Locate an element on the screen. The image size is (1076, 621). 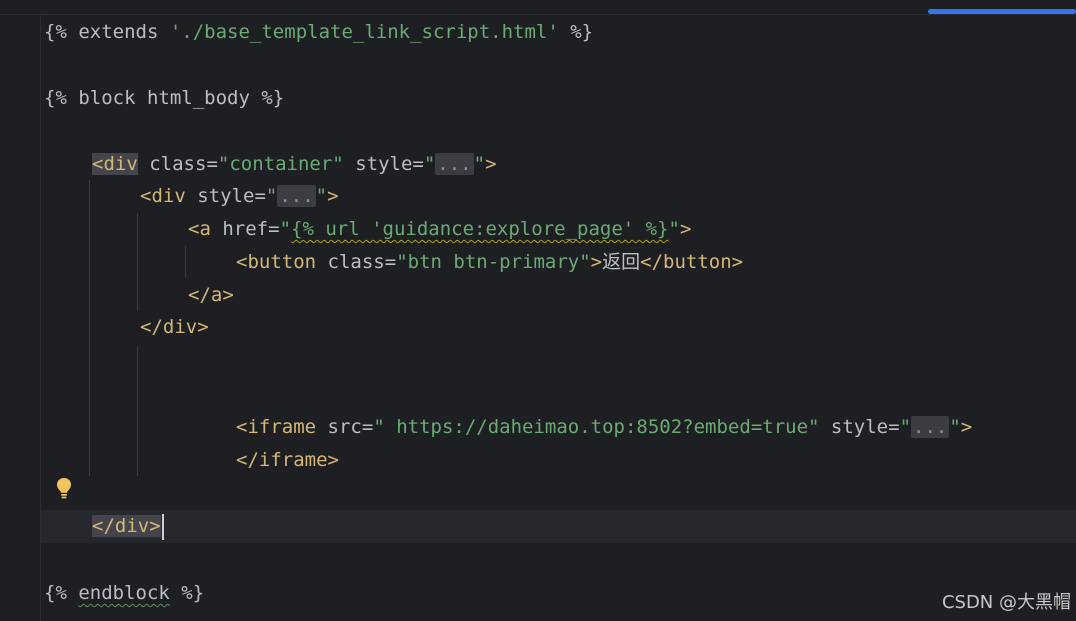
tag-close: </a> is located at coordinates (211, 295).